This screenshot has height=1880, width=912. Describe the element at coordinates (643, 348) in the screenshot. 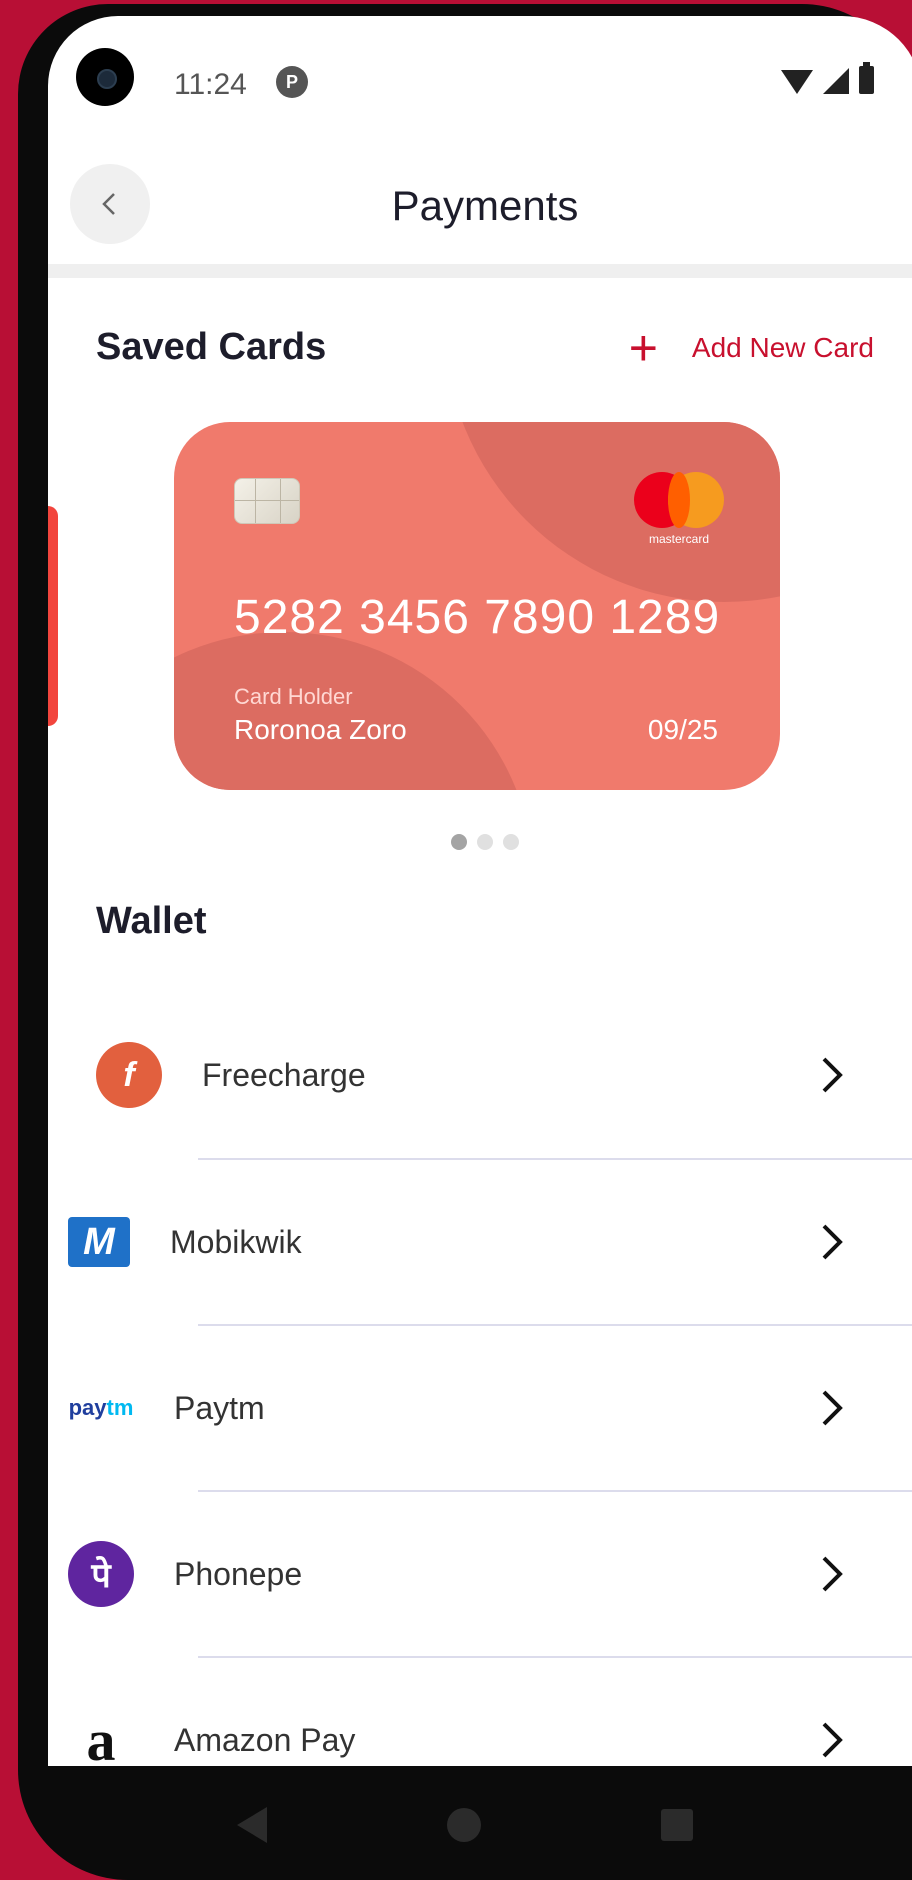

I see `plus-icon: +` at that location.